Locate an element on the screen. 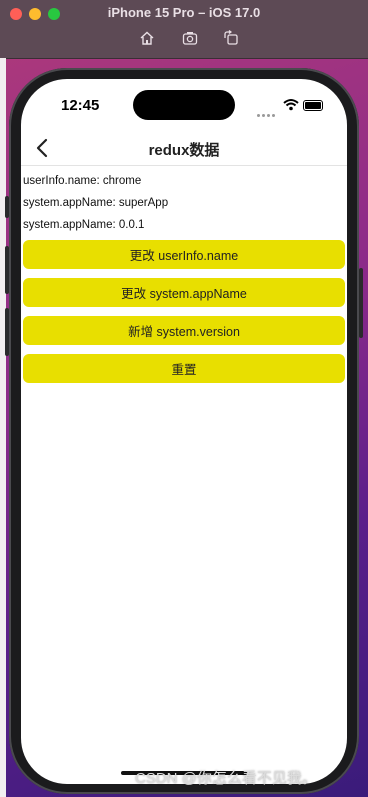 The image size is (368, 797). status-icons is located at coordinates (285, 107).